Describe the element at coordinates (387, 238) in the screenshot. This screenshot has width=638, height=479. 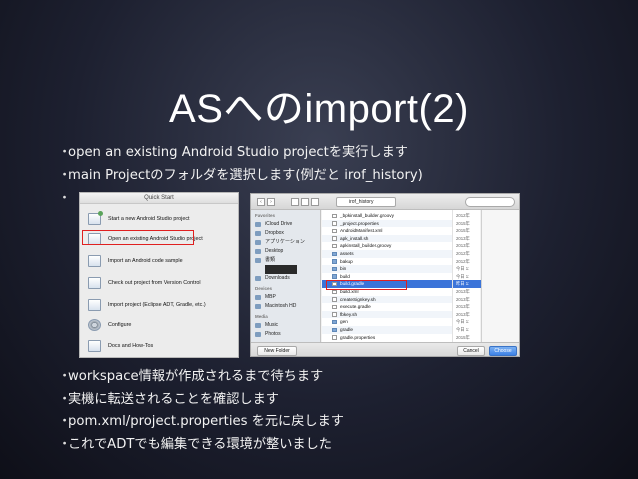
I see `file-row: apk_install.sh` at that location.